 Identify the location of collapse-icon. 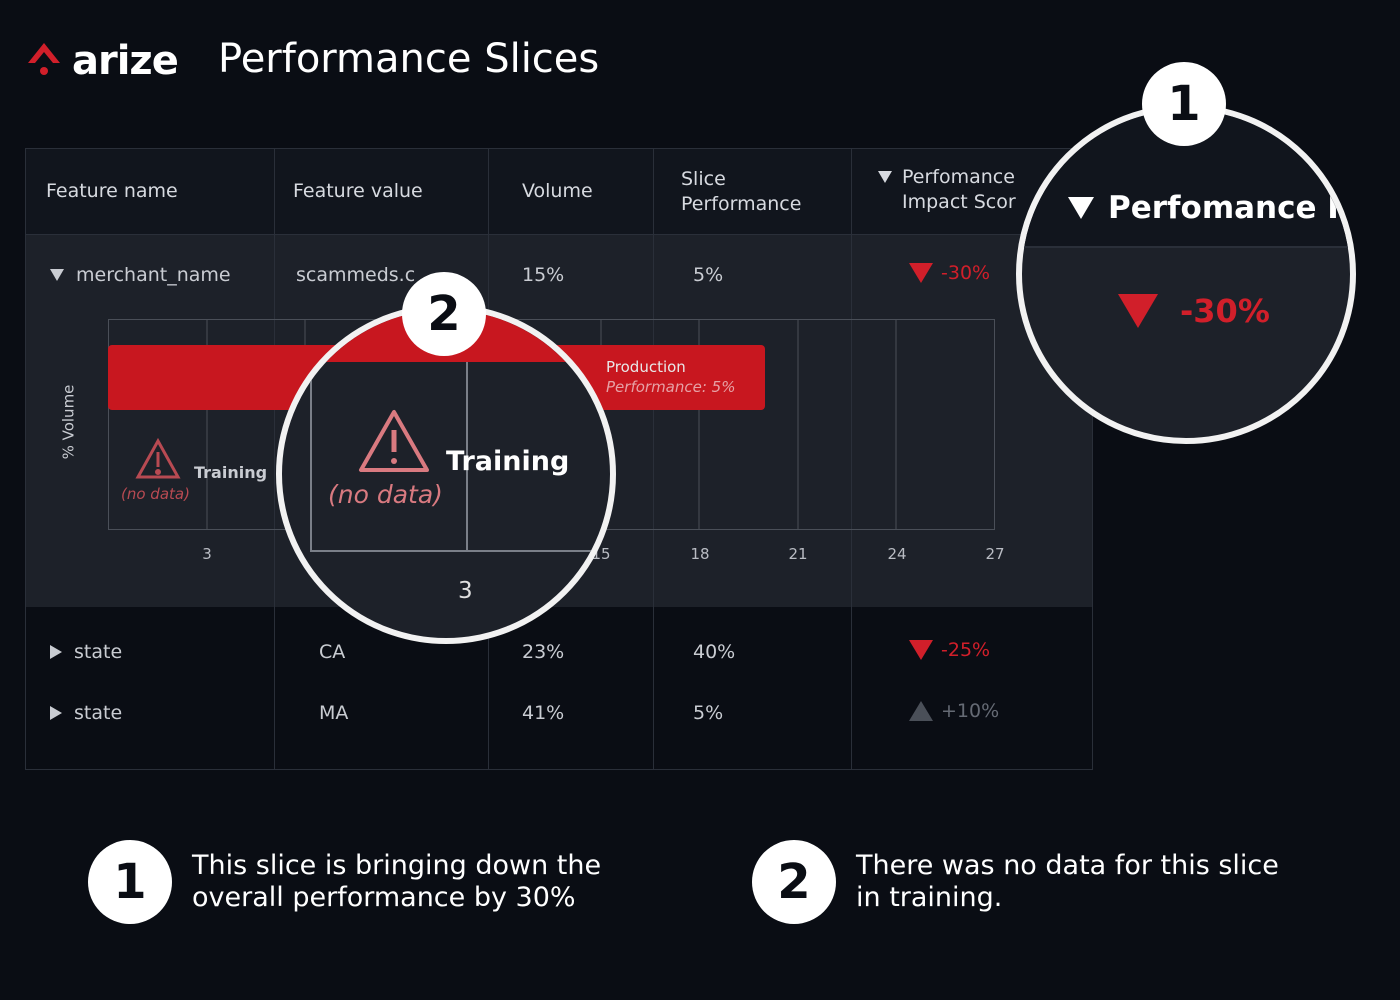
(57, 275).